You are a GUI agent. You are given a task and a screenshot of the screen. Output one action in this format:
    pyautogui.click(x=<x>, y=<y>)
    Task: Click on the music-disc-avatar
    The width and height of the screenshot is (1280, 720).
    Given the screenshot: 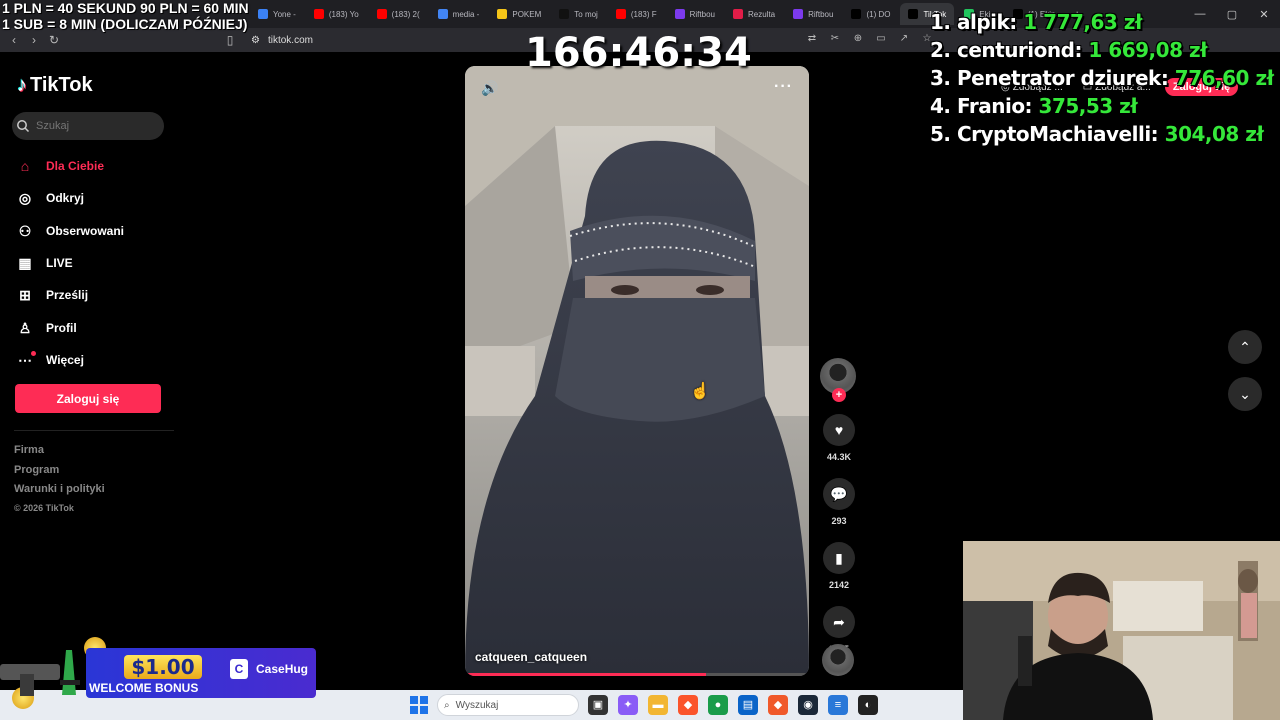 What is the action you would take?
    pyautogui.click(x=838, y=660)
    